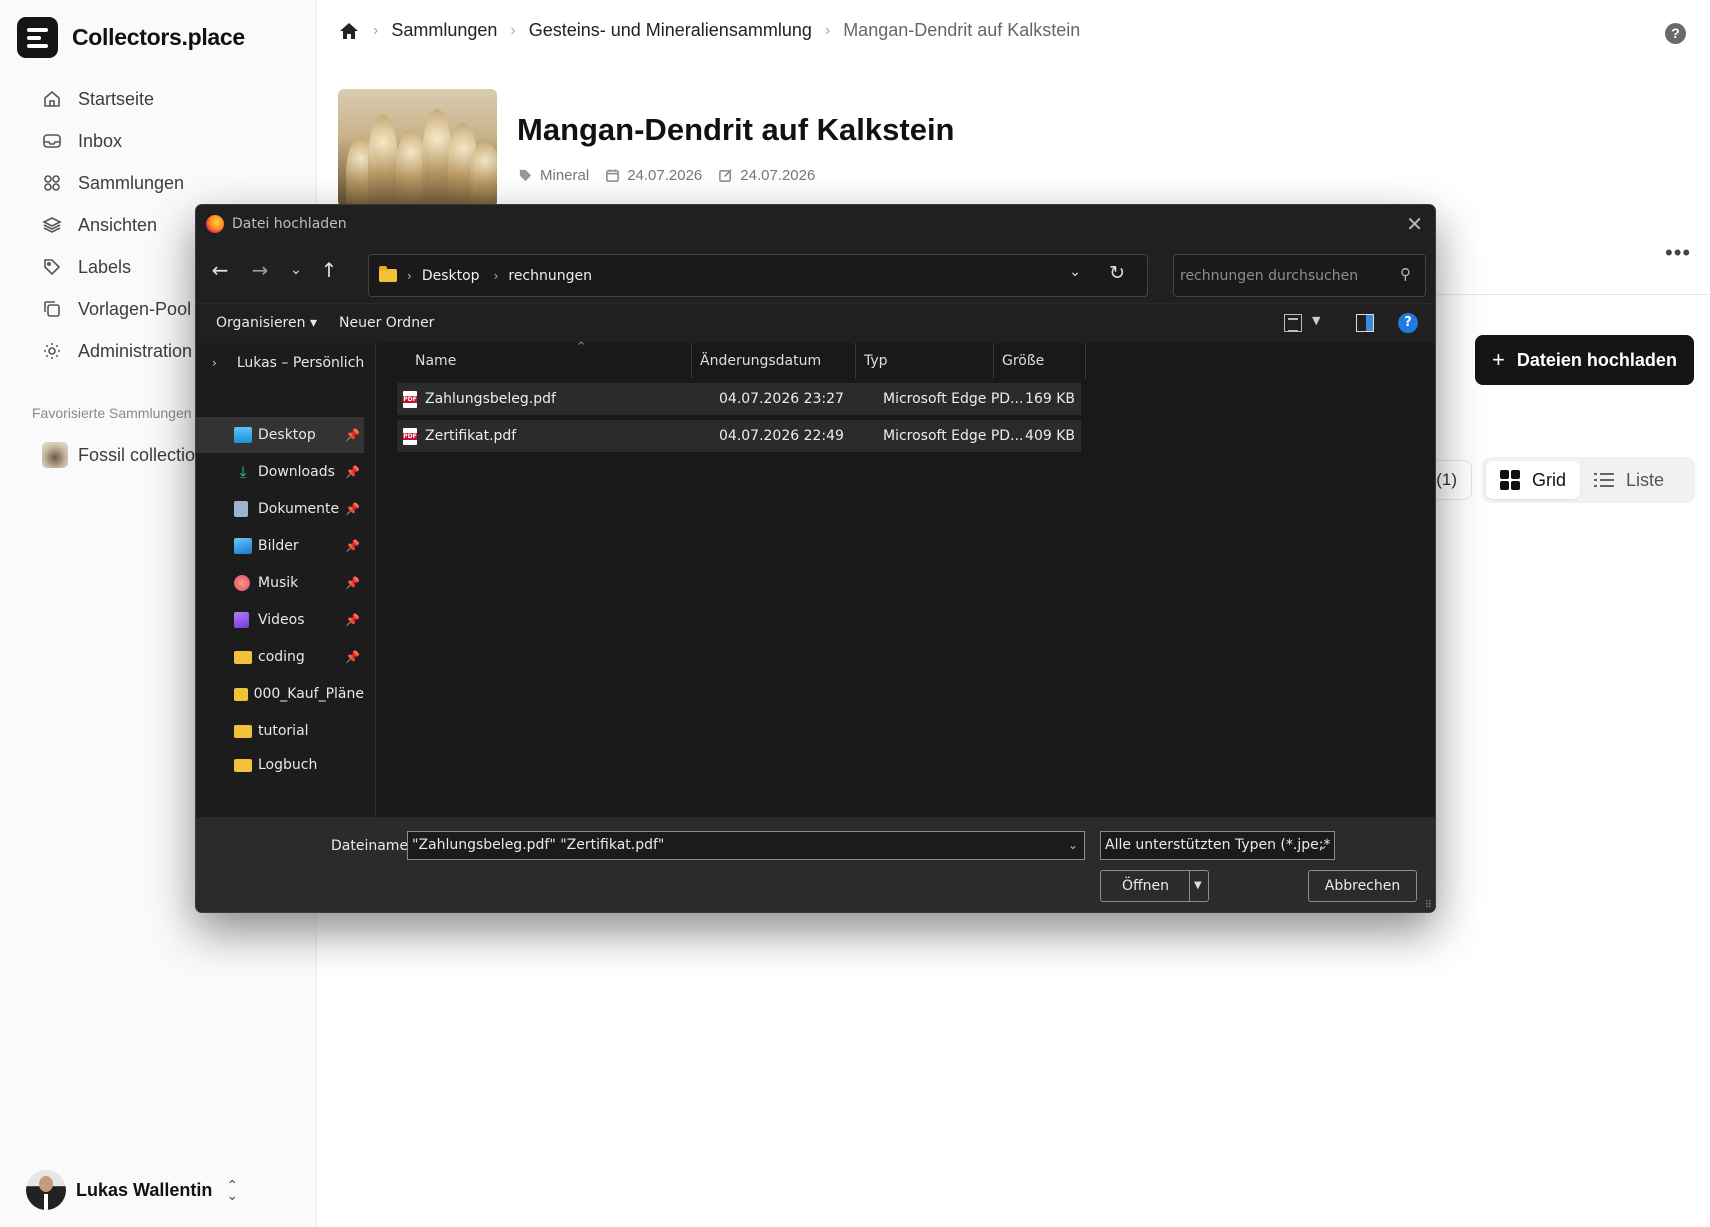  What do you see at coordinates (544, 360) in the screenshot?
I see `column-header-name: ^ Name` at bounding box center [544, 360].